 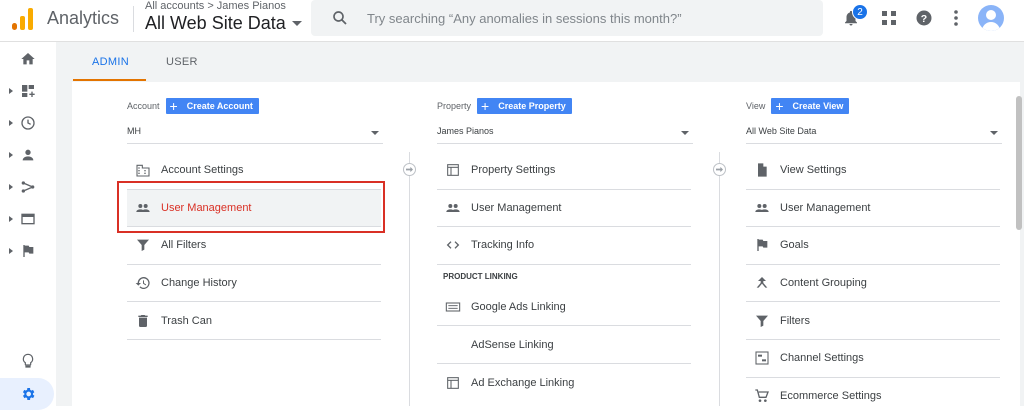 I want to click on account-avatar, so click(x=991, y=18).